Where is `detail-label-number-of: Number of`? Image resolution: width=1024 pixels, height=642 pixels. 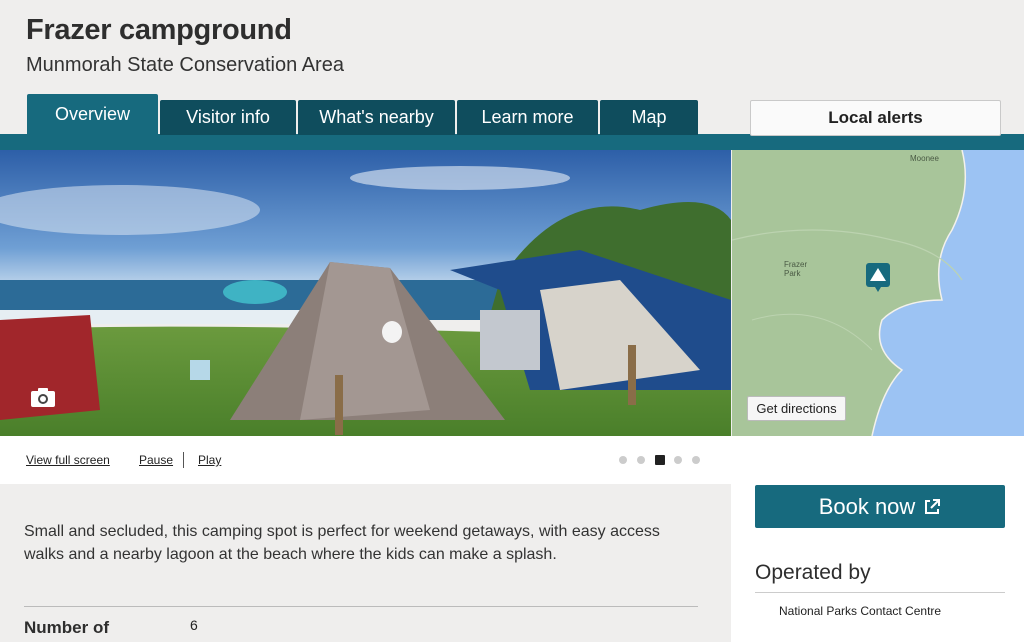 detail-label-number-of: Number of is located at coordinates (66, 627).